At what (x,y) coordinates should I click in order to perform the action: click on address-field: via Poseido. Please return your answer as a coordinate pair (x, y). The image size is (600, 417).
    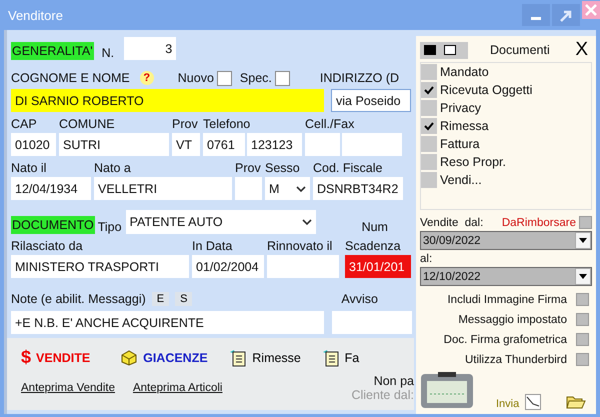
    Looking at the image, I should click on (371, 100).